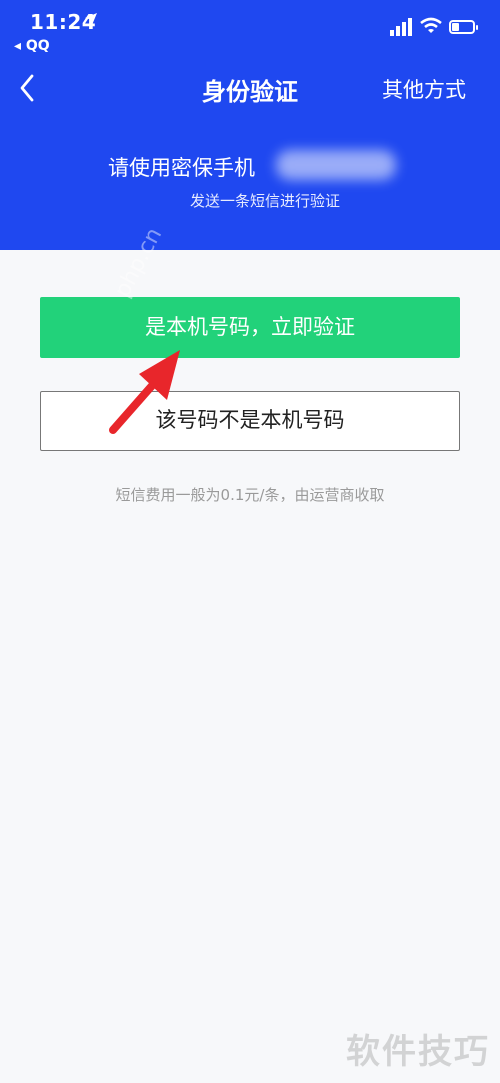 The height and width of the screenshot is (1083, 500). What do you see at coordinates (250, 30) in the screenshot?
I see `status-bar: 11:24 ◂ QQ` at bounding box center [250, 30].